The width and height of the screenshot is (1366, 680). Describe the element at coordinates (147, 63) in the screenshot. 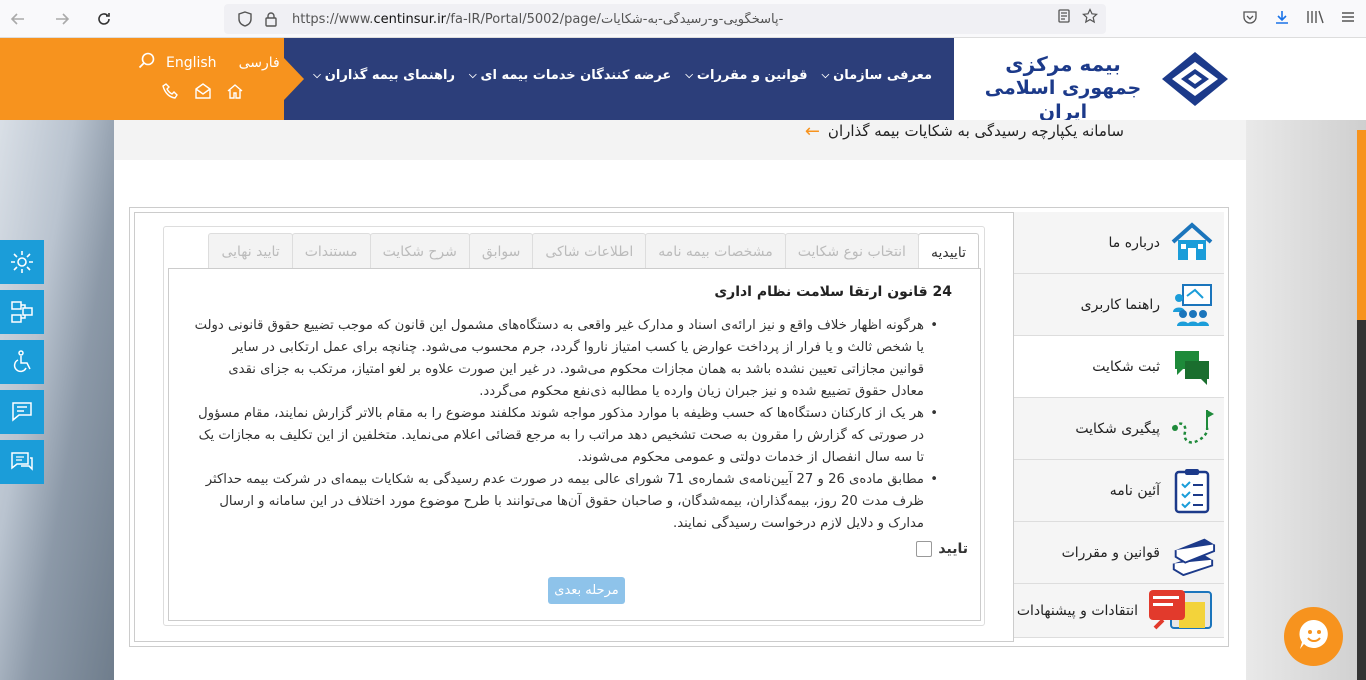

I see `search-icon` at that location.